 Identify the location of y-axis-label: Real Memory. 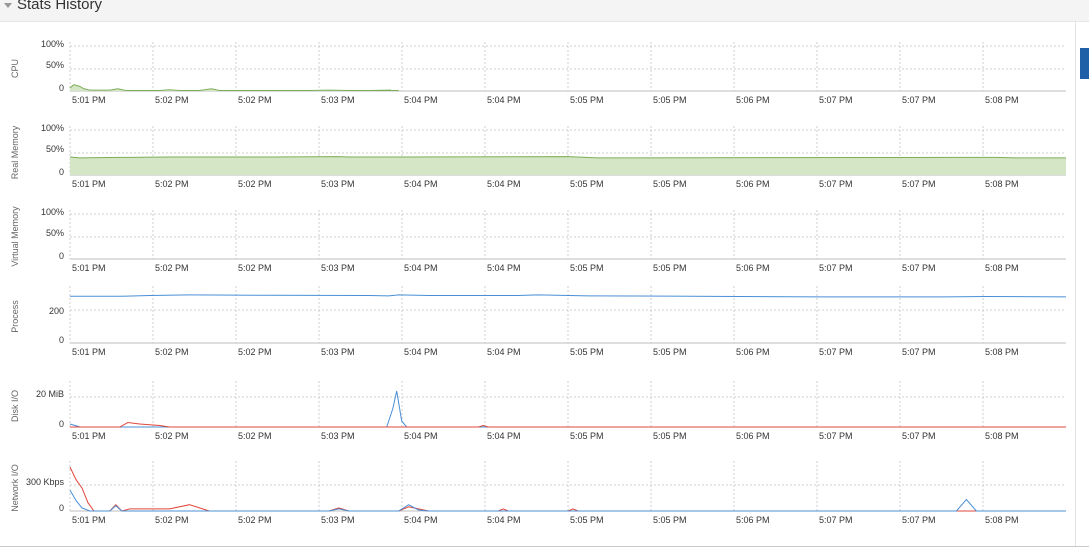
(15, 152).